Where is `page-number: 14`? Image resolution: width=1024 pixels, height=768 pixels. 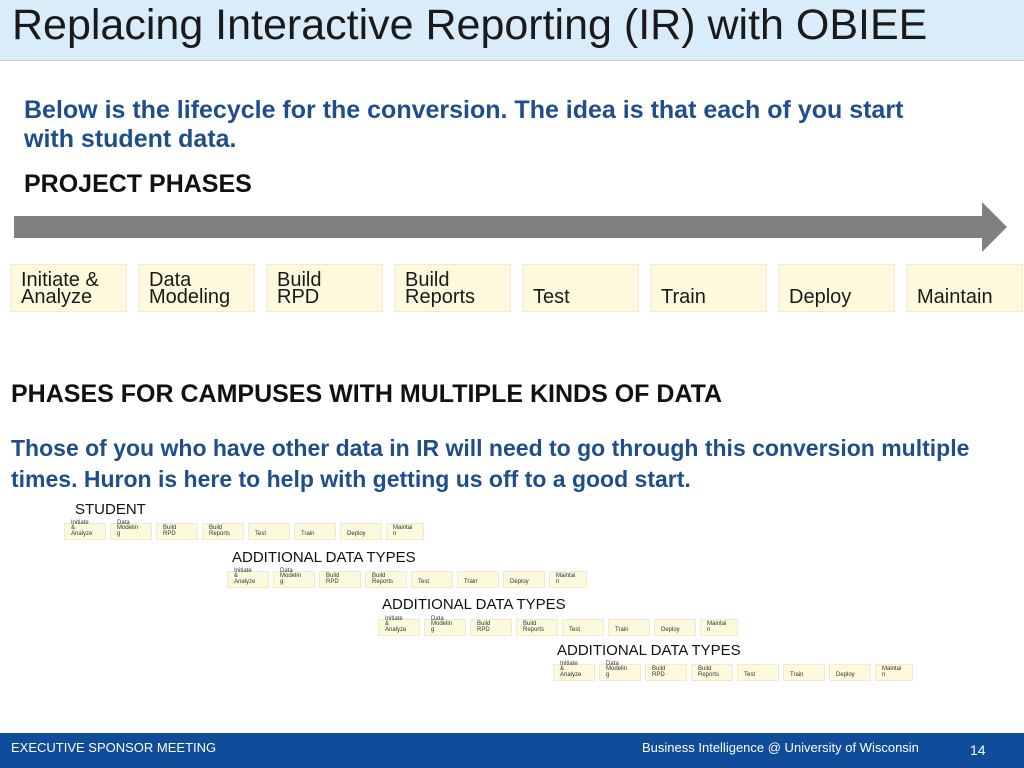
page-number: 14 is located at coordinates (978, 750).